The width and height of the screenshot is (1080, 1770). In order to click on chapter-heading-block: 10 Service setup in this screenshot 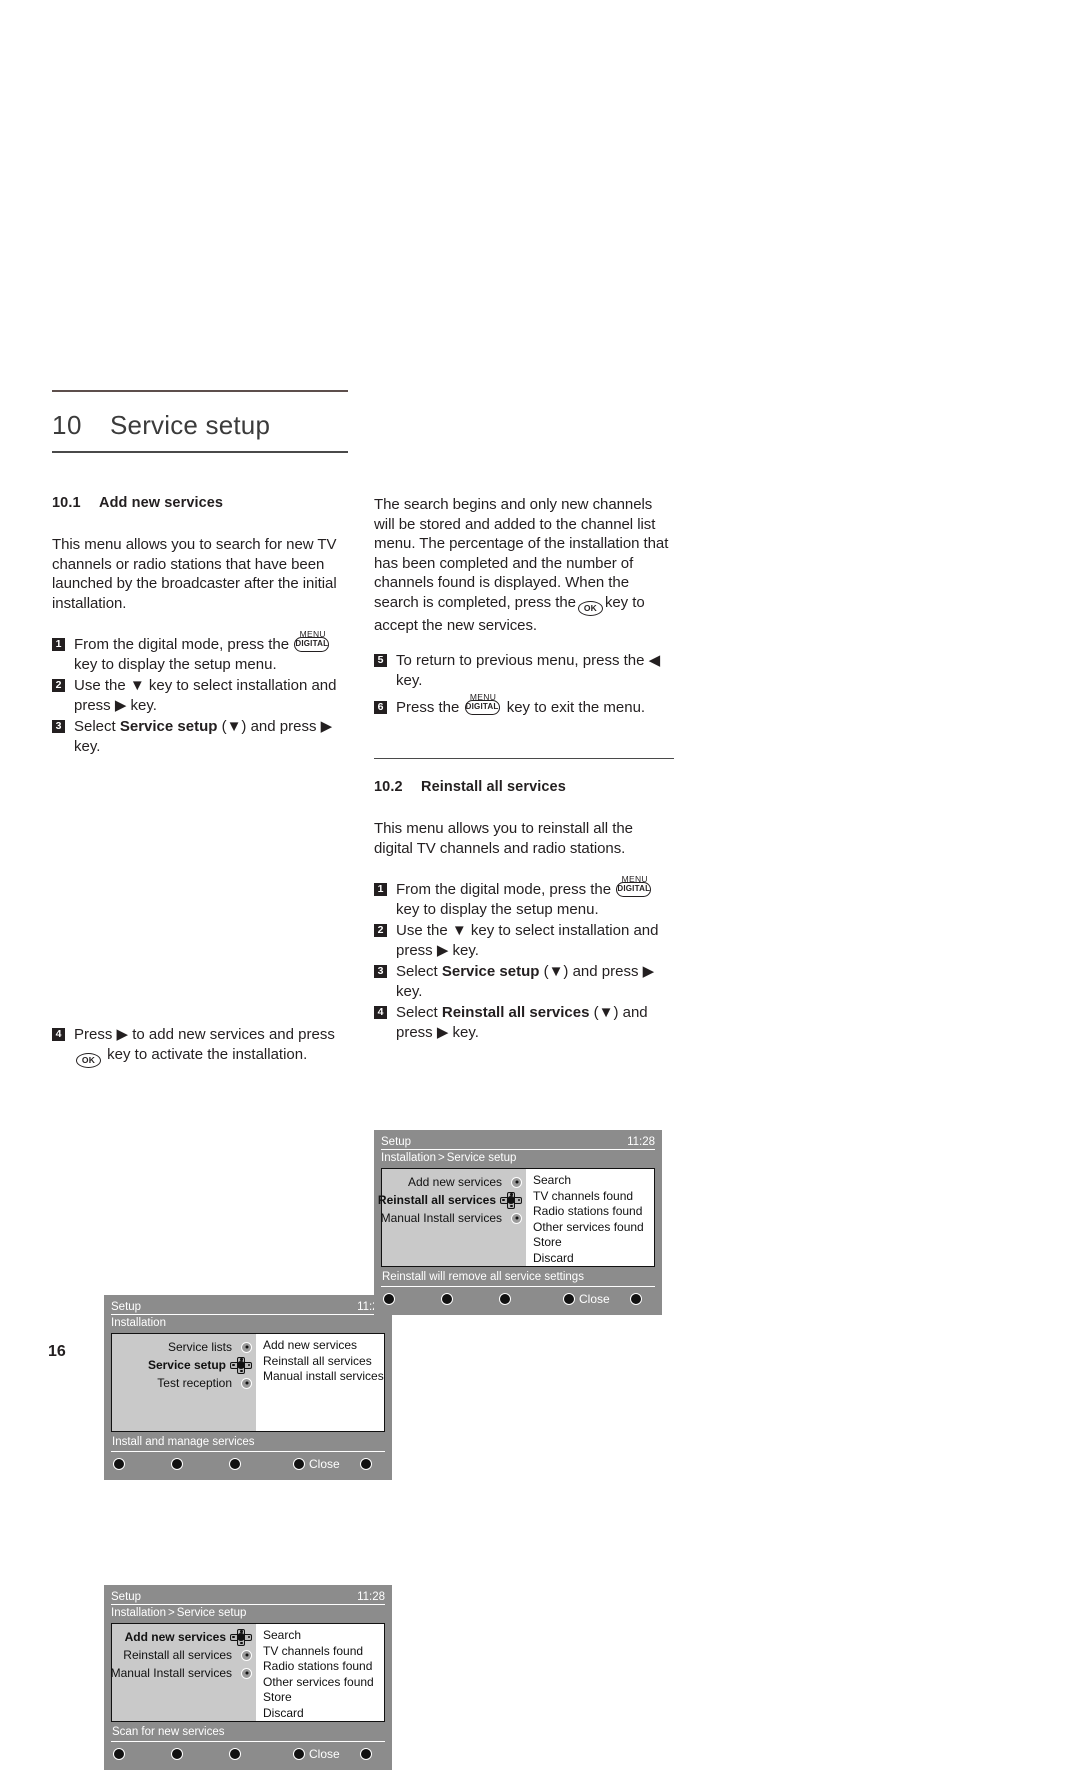, I will do `click(200, 421)`.